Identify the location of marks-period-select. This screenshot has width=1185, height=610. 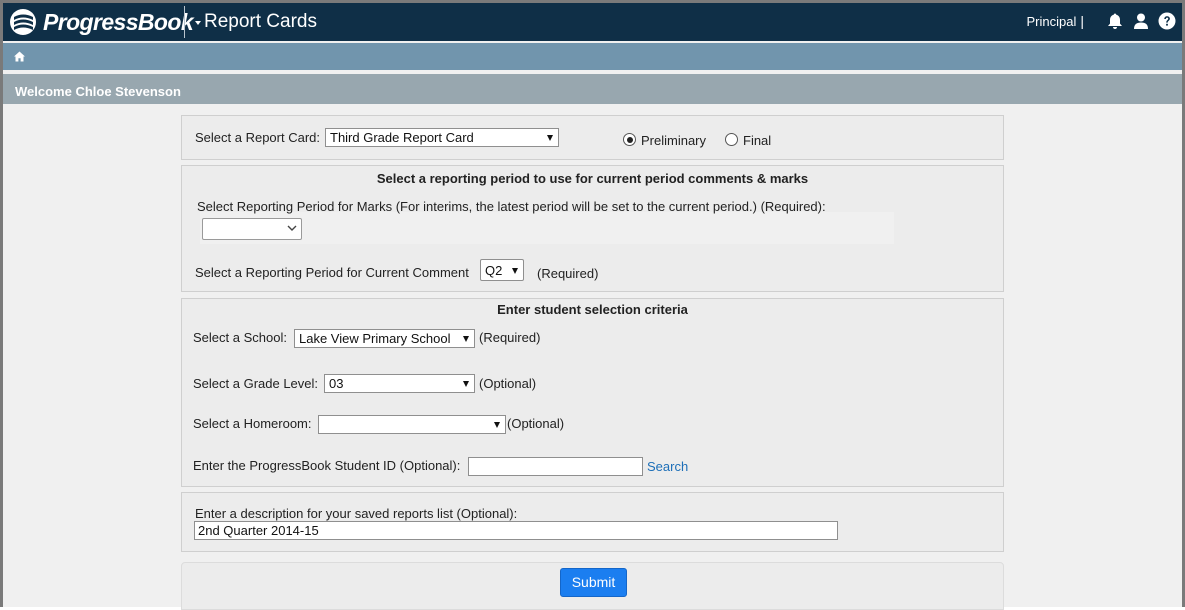
(252, 229).